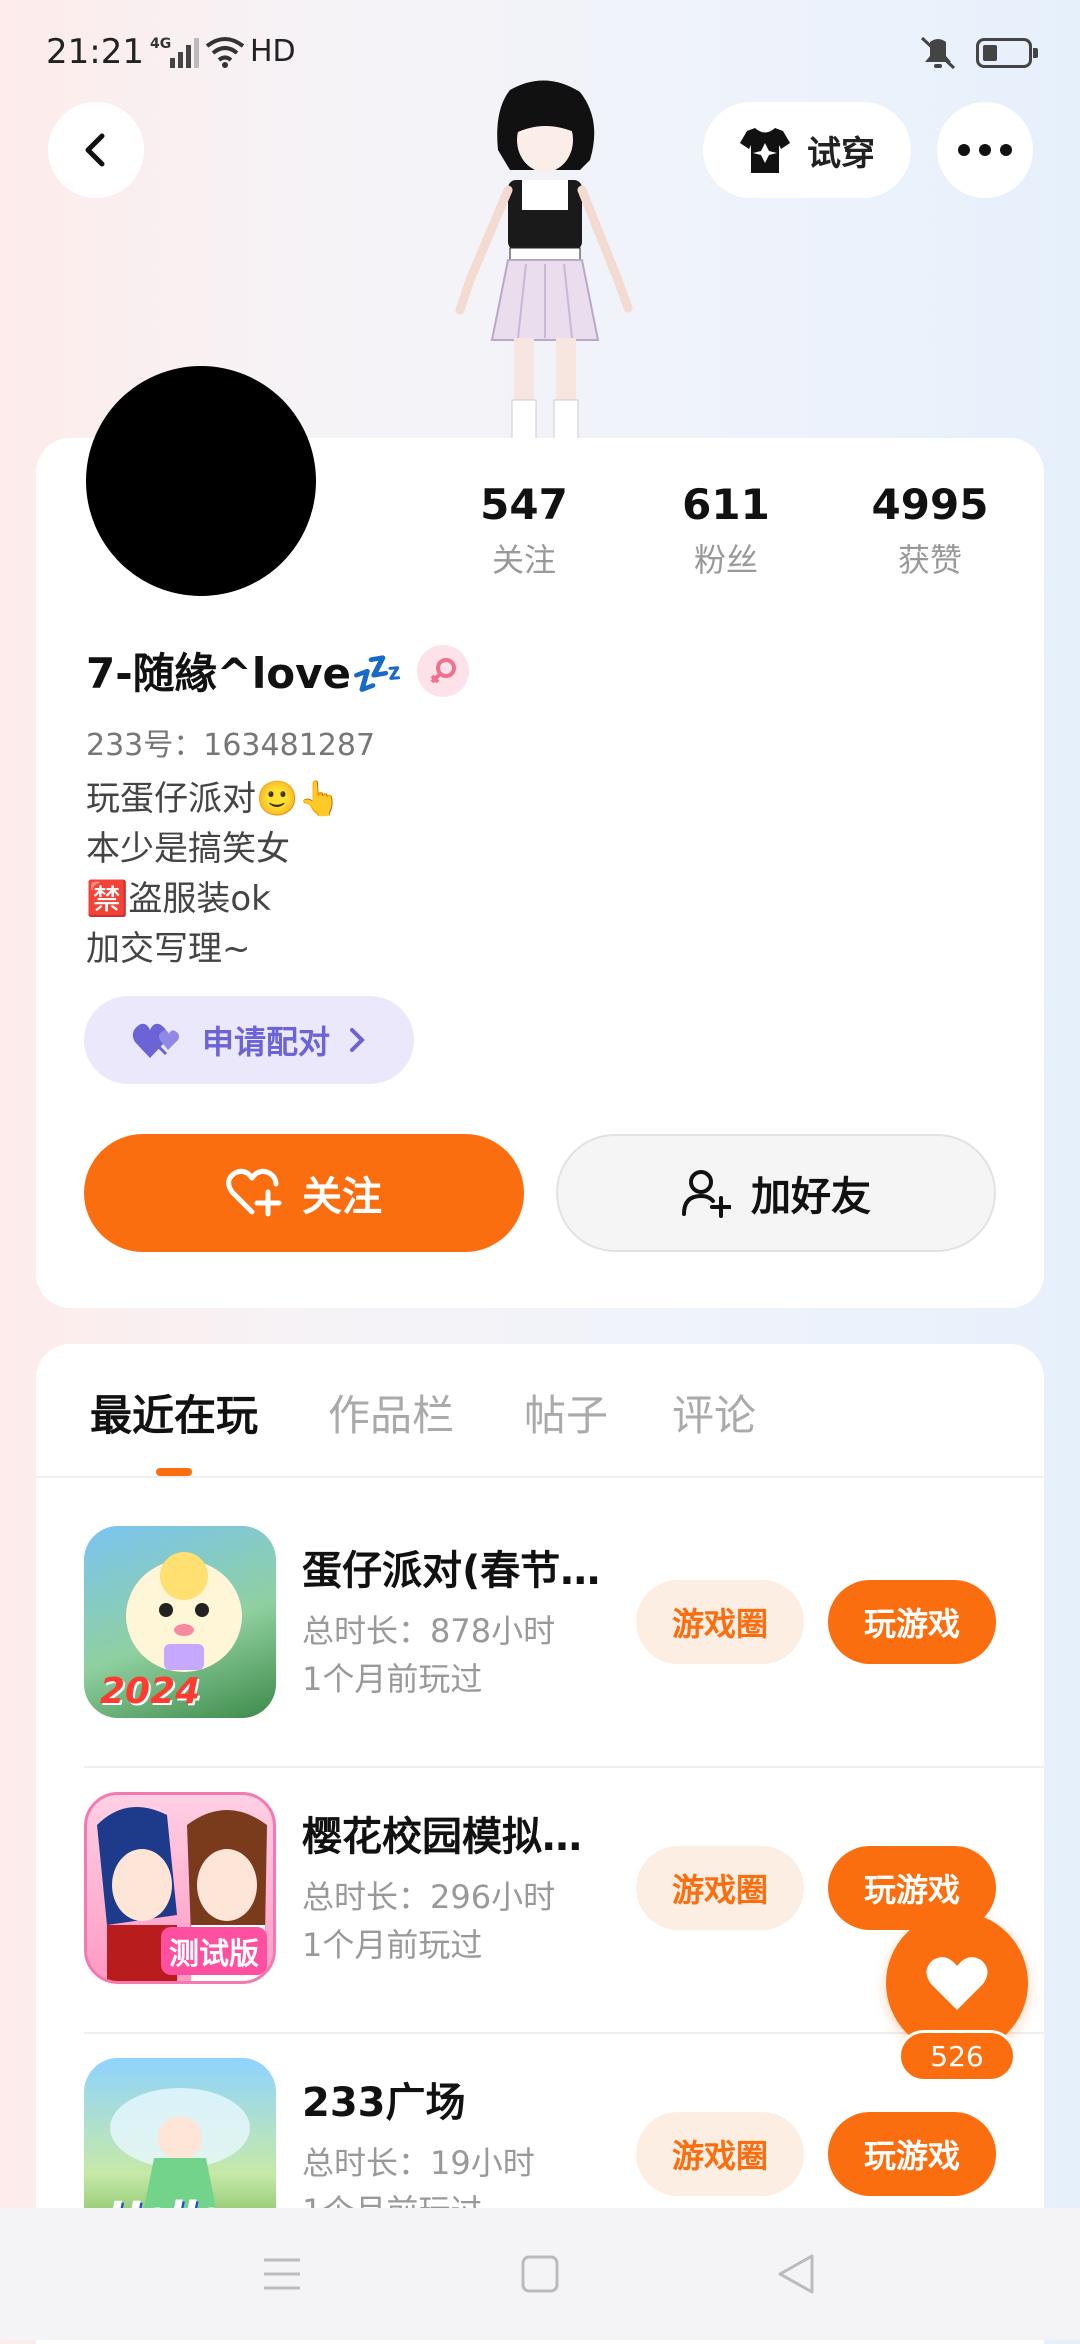  I want to click on more-dots-icon, so click(985, 150).